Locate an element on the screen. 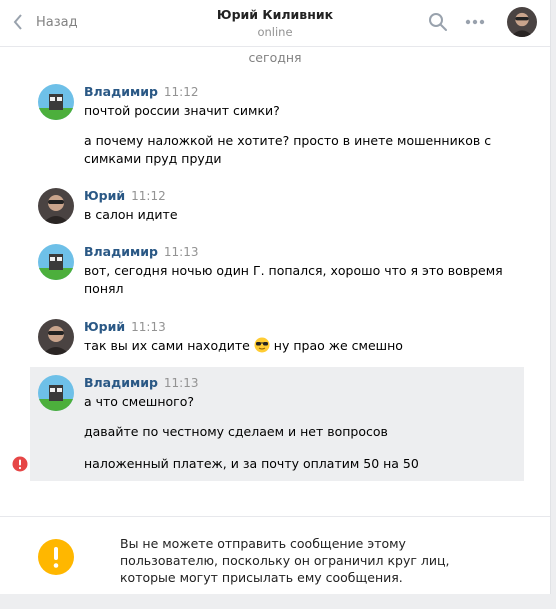 This screenshot has width=556, height=609. chat-header: Назад Юрий Киливник online is located at coordinates (275, 23).